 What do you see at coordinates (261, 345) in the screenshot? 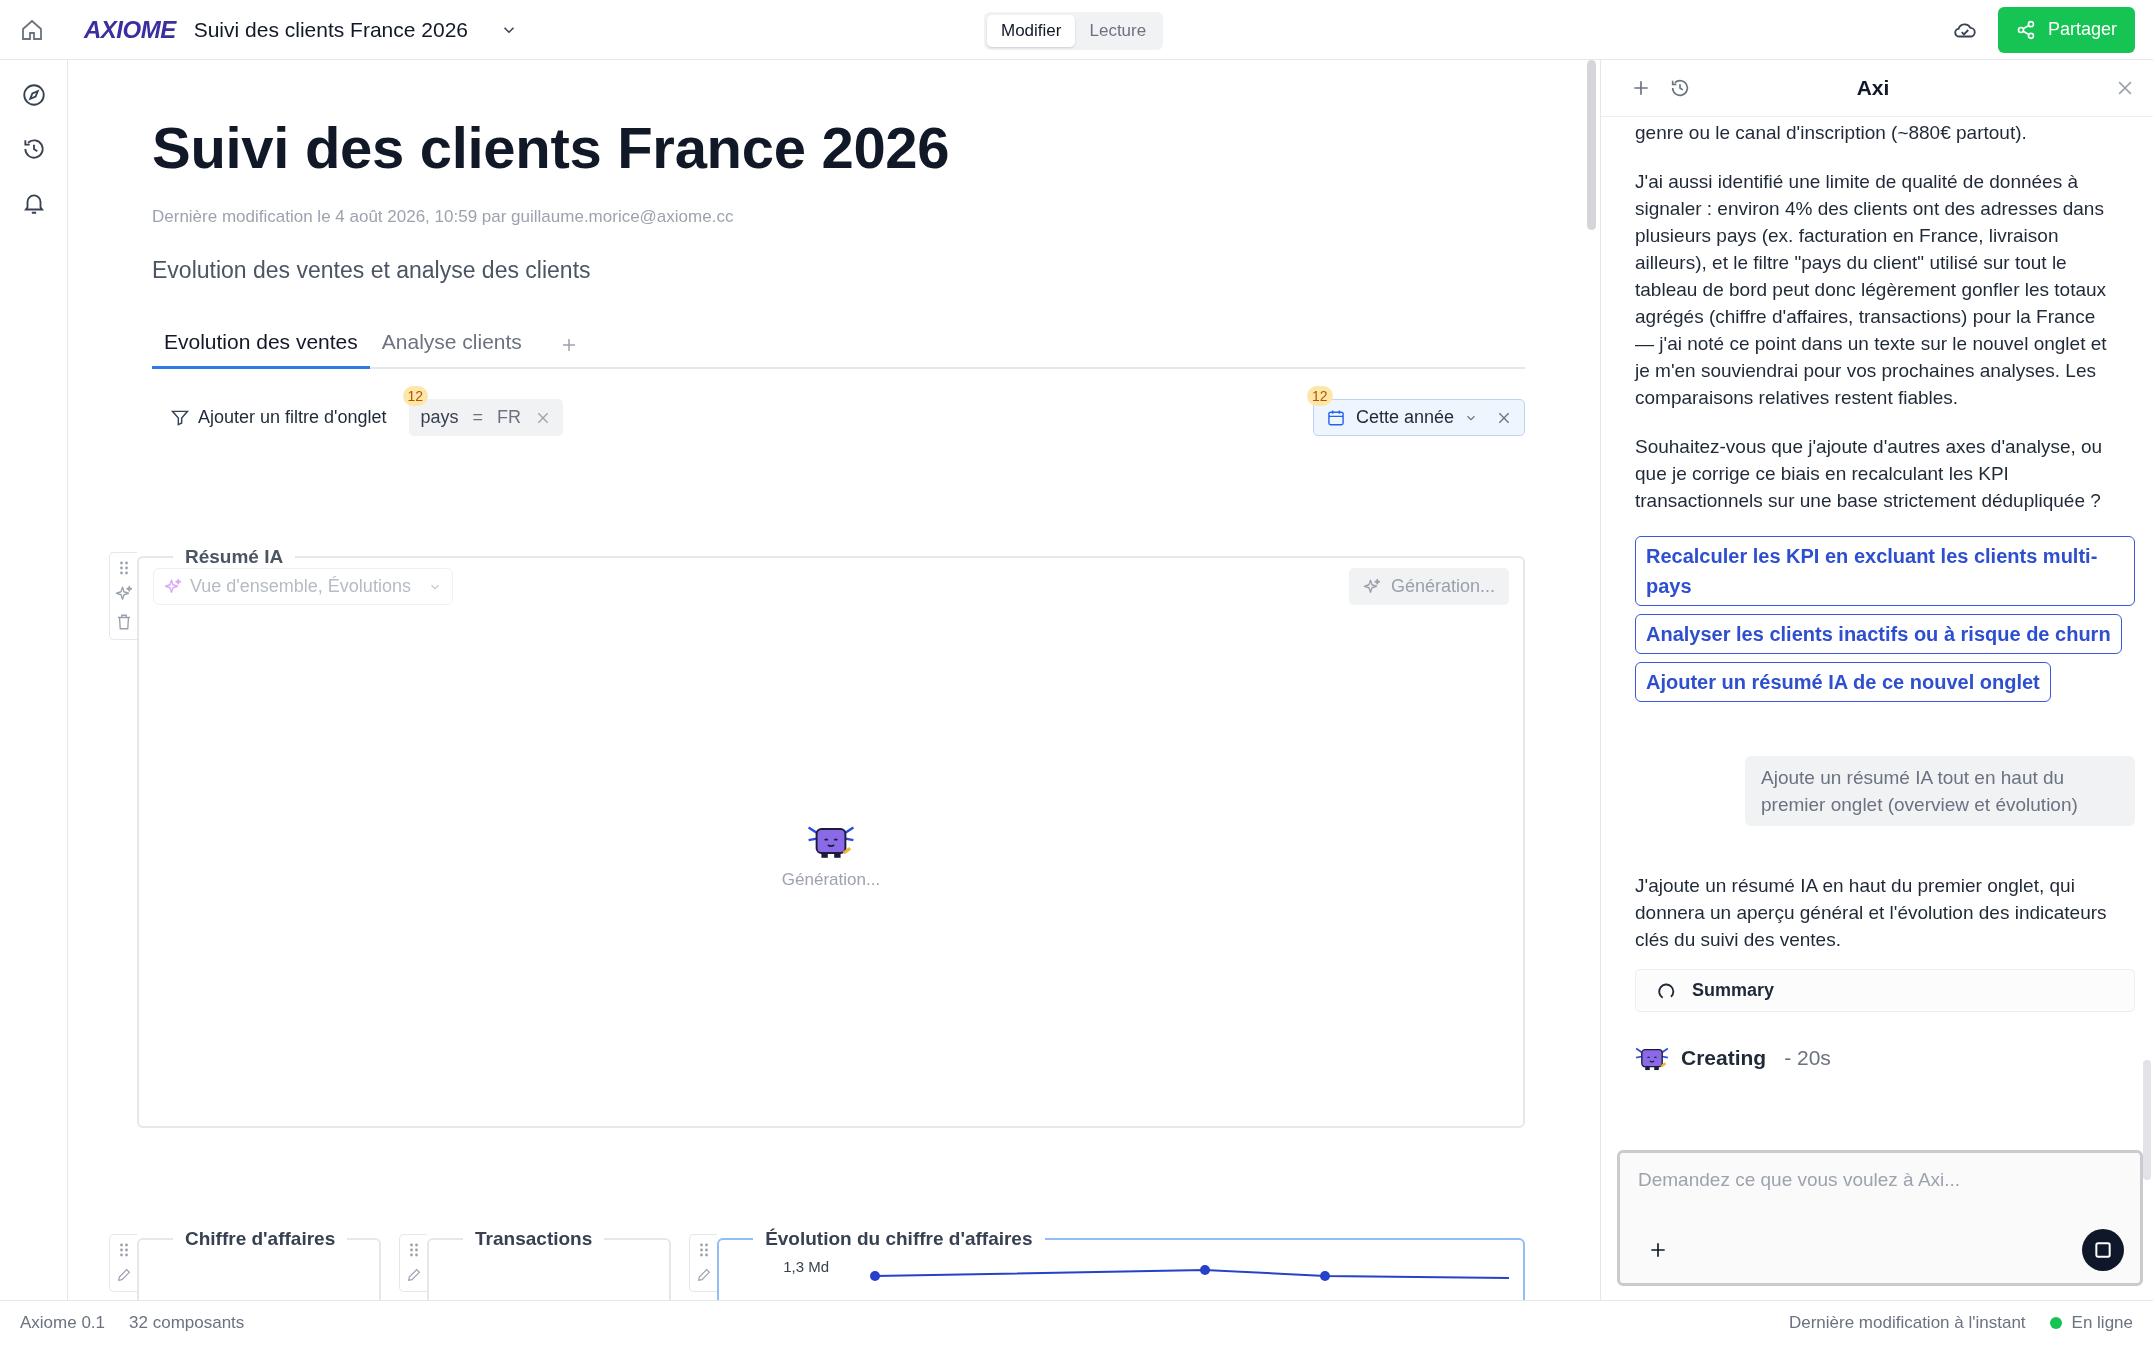
I see `tab: Evolution des ventes` at bounding box center [261, 345].